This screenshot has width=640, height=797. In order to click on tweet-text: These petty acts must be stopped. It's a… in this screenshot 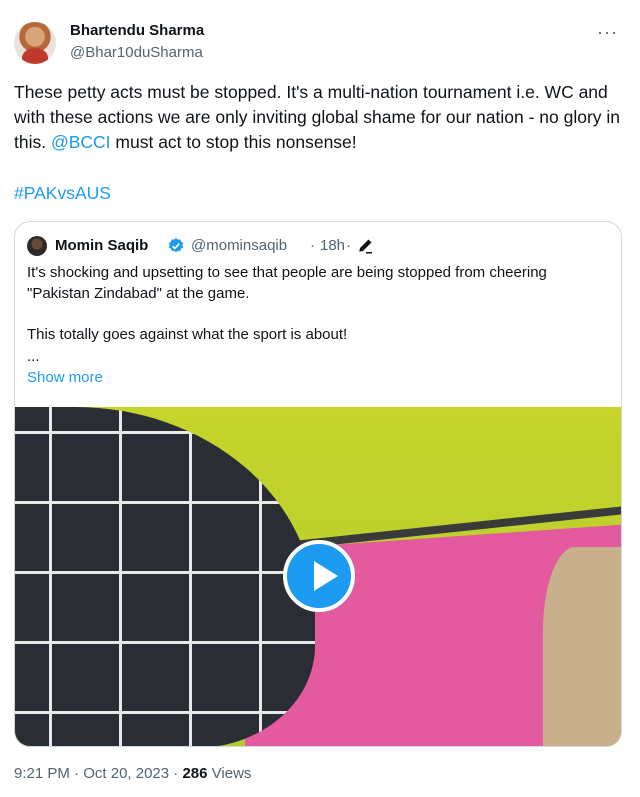, I will do `click(320, 117)`.